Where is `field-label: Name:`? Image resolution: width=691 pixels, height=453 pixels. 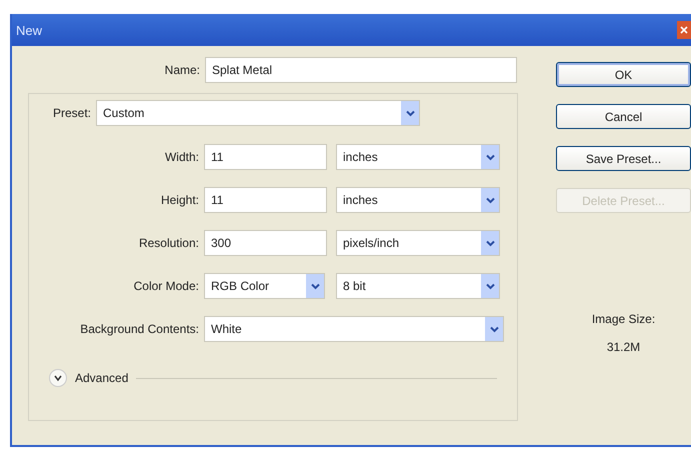
field-label: Name: is located at coordinates (182, 70).